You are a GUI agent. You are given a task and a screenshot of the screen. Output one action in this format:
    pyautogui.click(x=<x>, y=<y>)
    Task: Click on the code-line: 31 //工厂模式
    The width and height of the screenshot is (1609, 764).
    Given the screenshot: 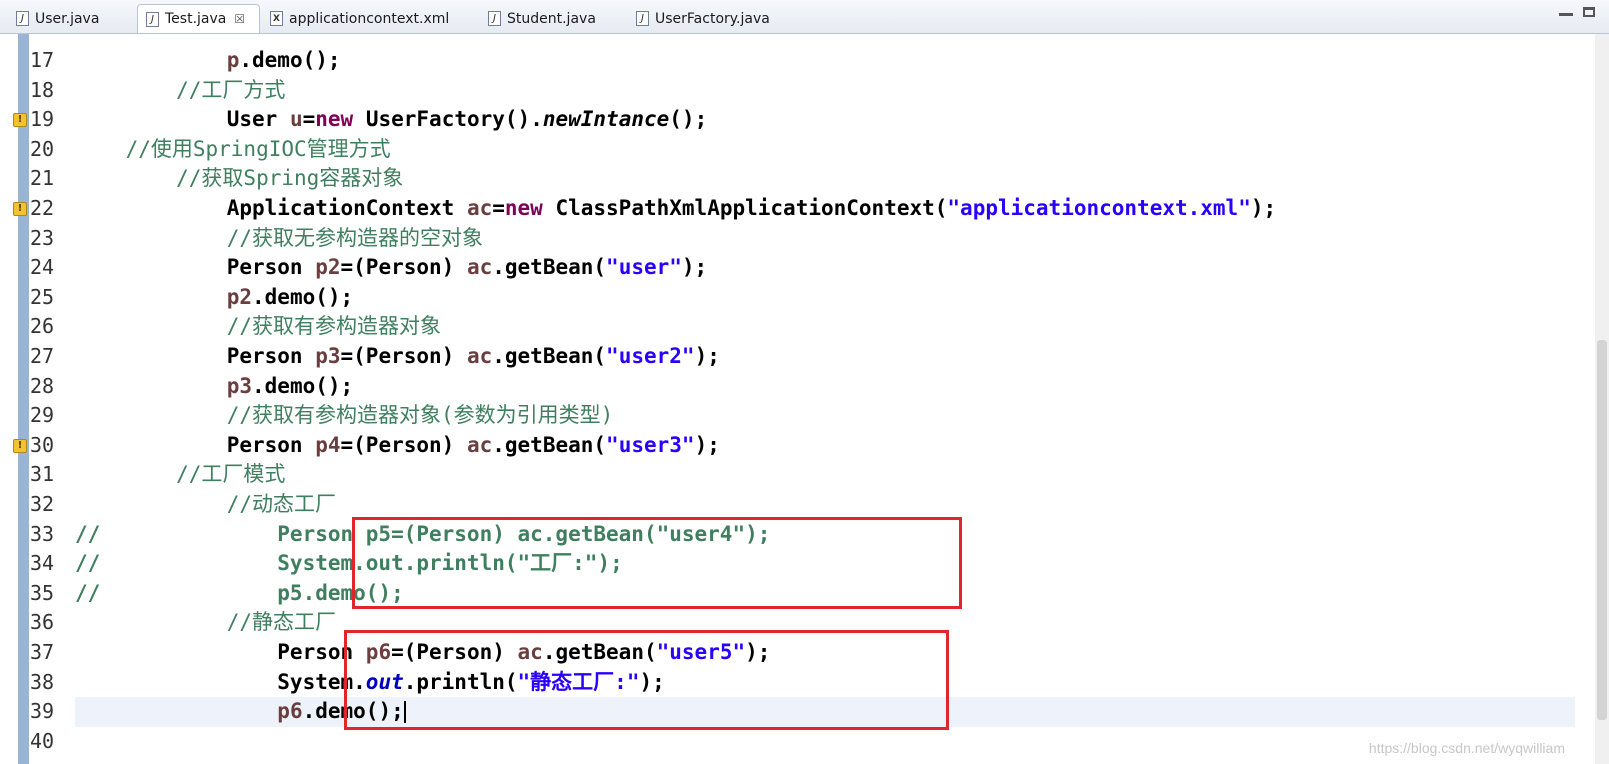 What is the action you would take?
    pyautogui.click(x=804, y=475)
    